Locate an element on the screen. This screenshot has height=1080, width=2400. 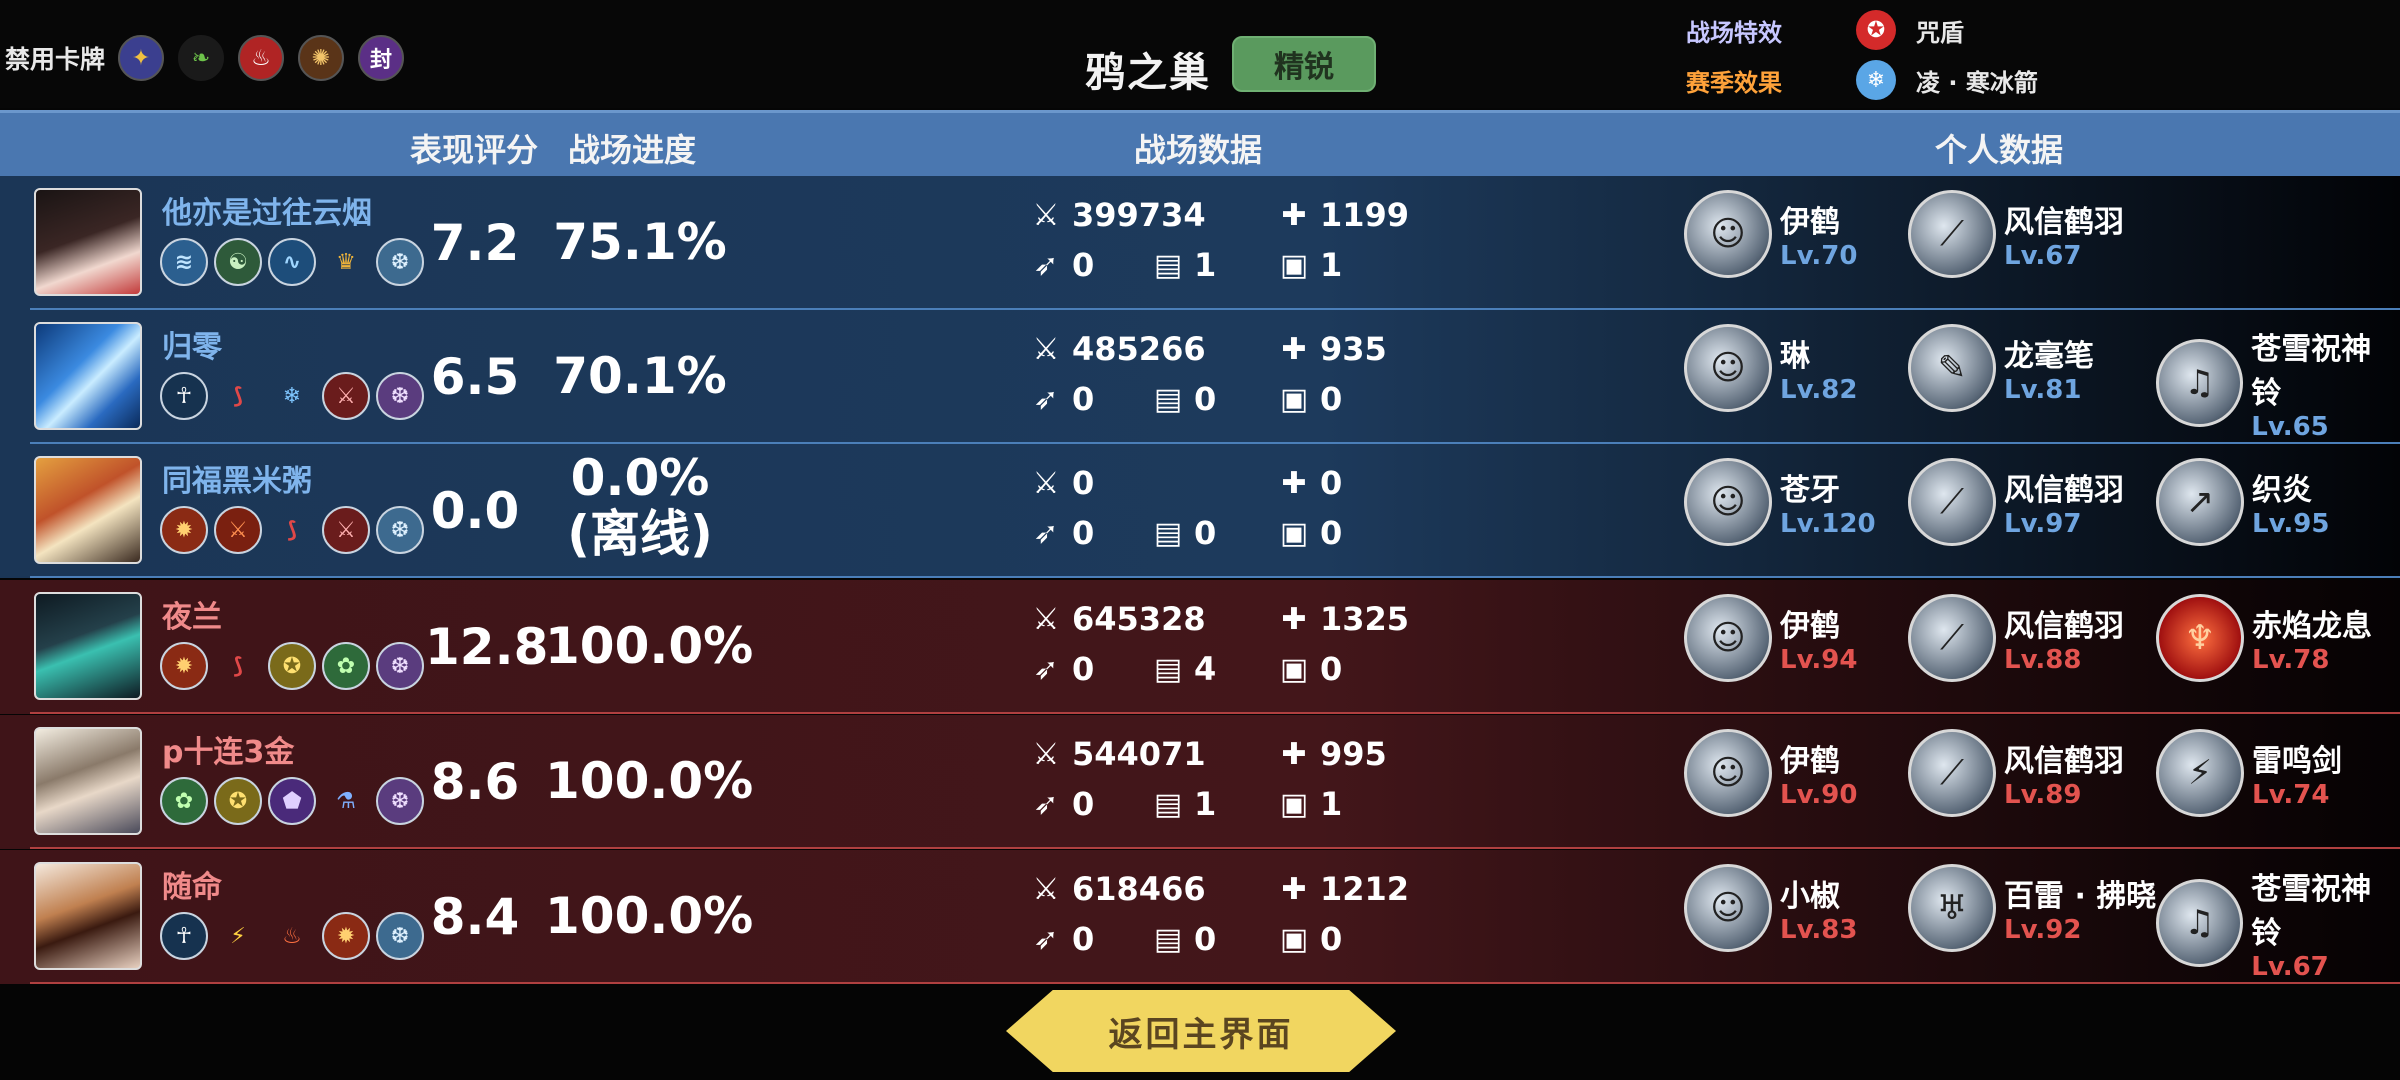
cards-stat: ▤ 0 is located at coordinates (1183, 939).